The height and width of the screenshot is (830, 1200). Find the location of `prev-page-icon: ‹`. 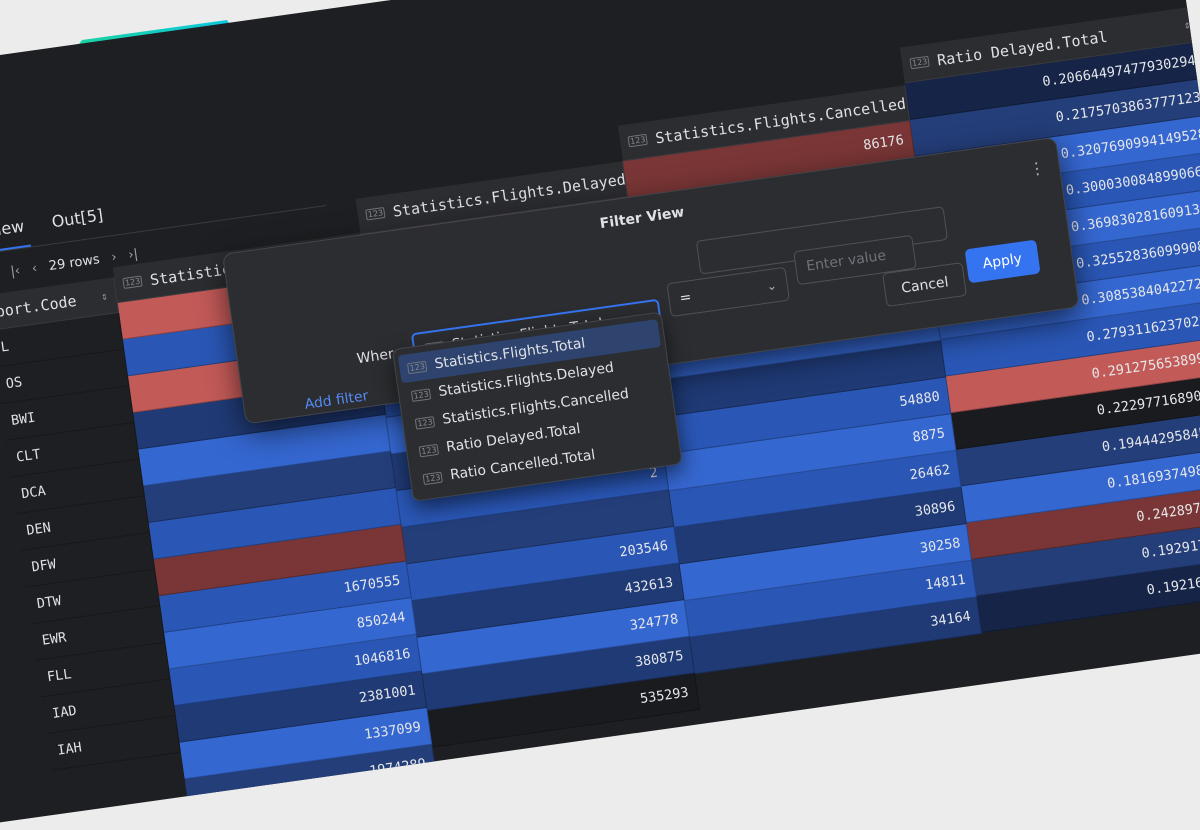

prev-page-icon: ‹ is located at coordinates (34, 268).